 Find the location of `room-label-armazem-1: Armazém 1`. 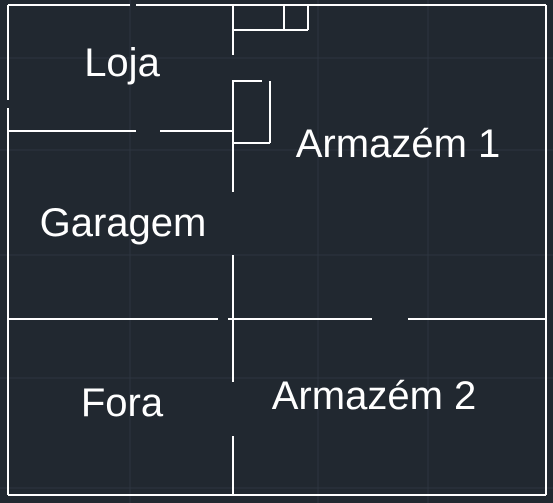

room-label-armazem-1: Armazém 1 is located at coordinates (398, 144).